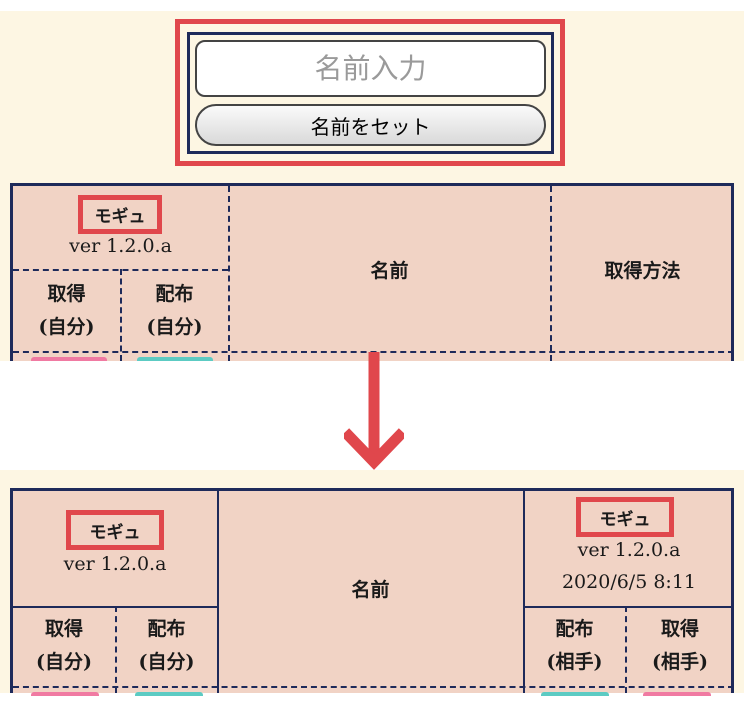  What do you see at coordinates (629, 550) in the screenshot?
I see `partner-version-label: ver 1.2.0.a` at bounding box center [629, 550].